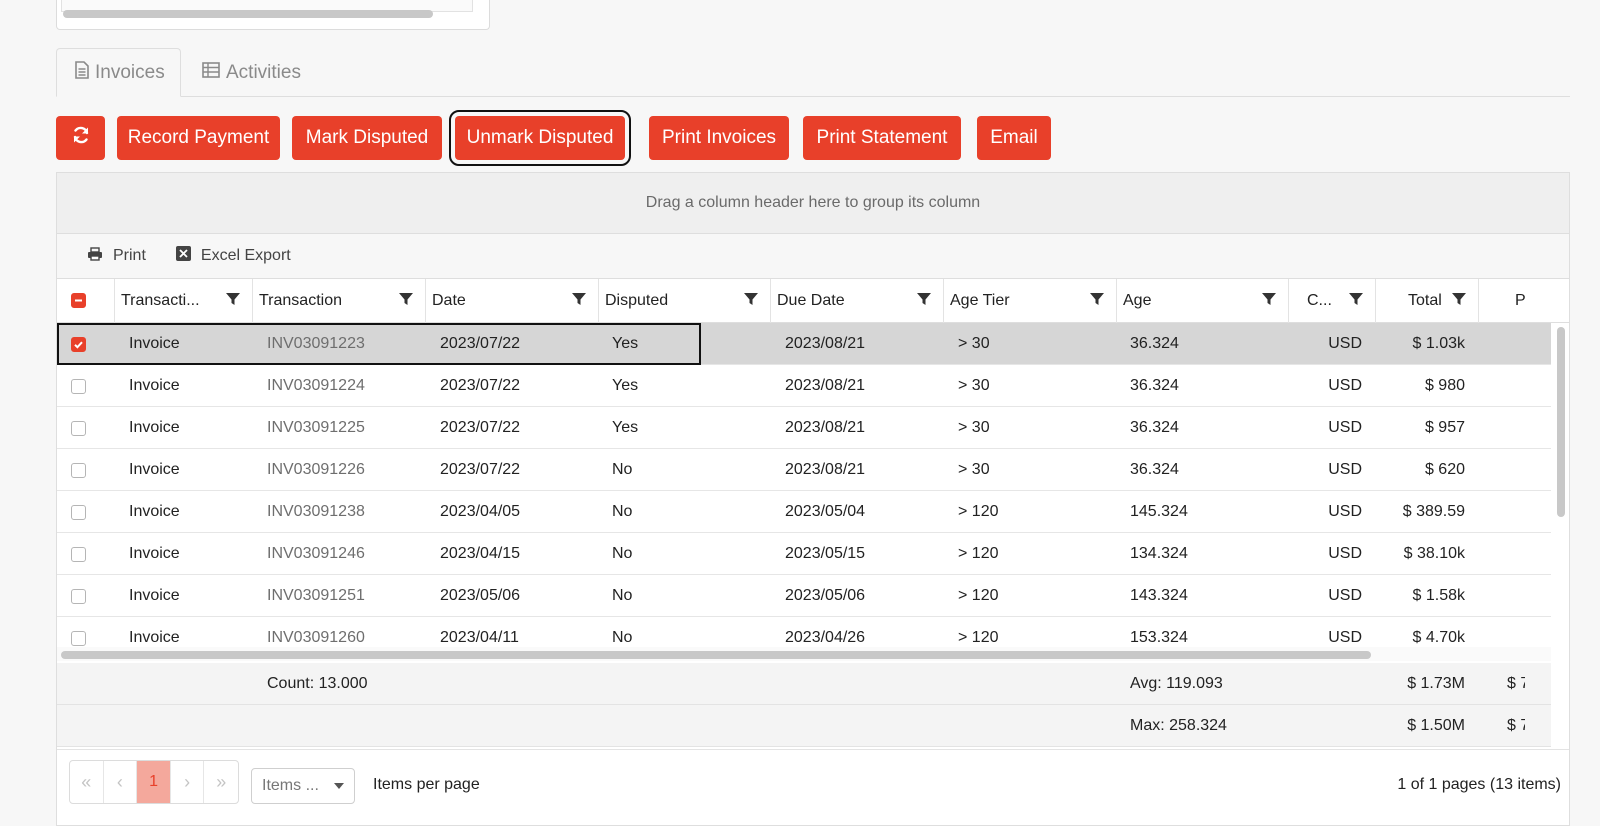  What do you see at coordinates (825, 427) in the screenshot?
I see `cell-due-date: 2023/08/21` at bounding box center [825, 427].